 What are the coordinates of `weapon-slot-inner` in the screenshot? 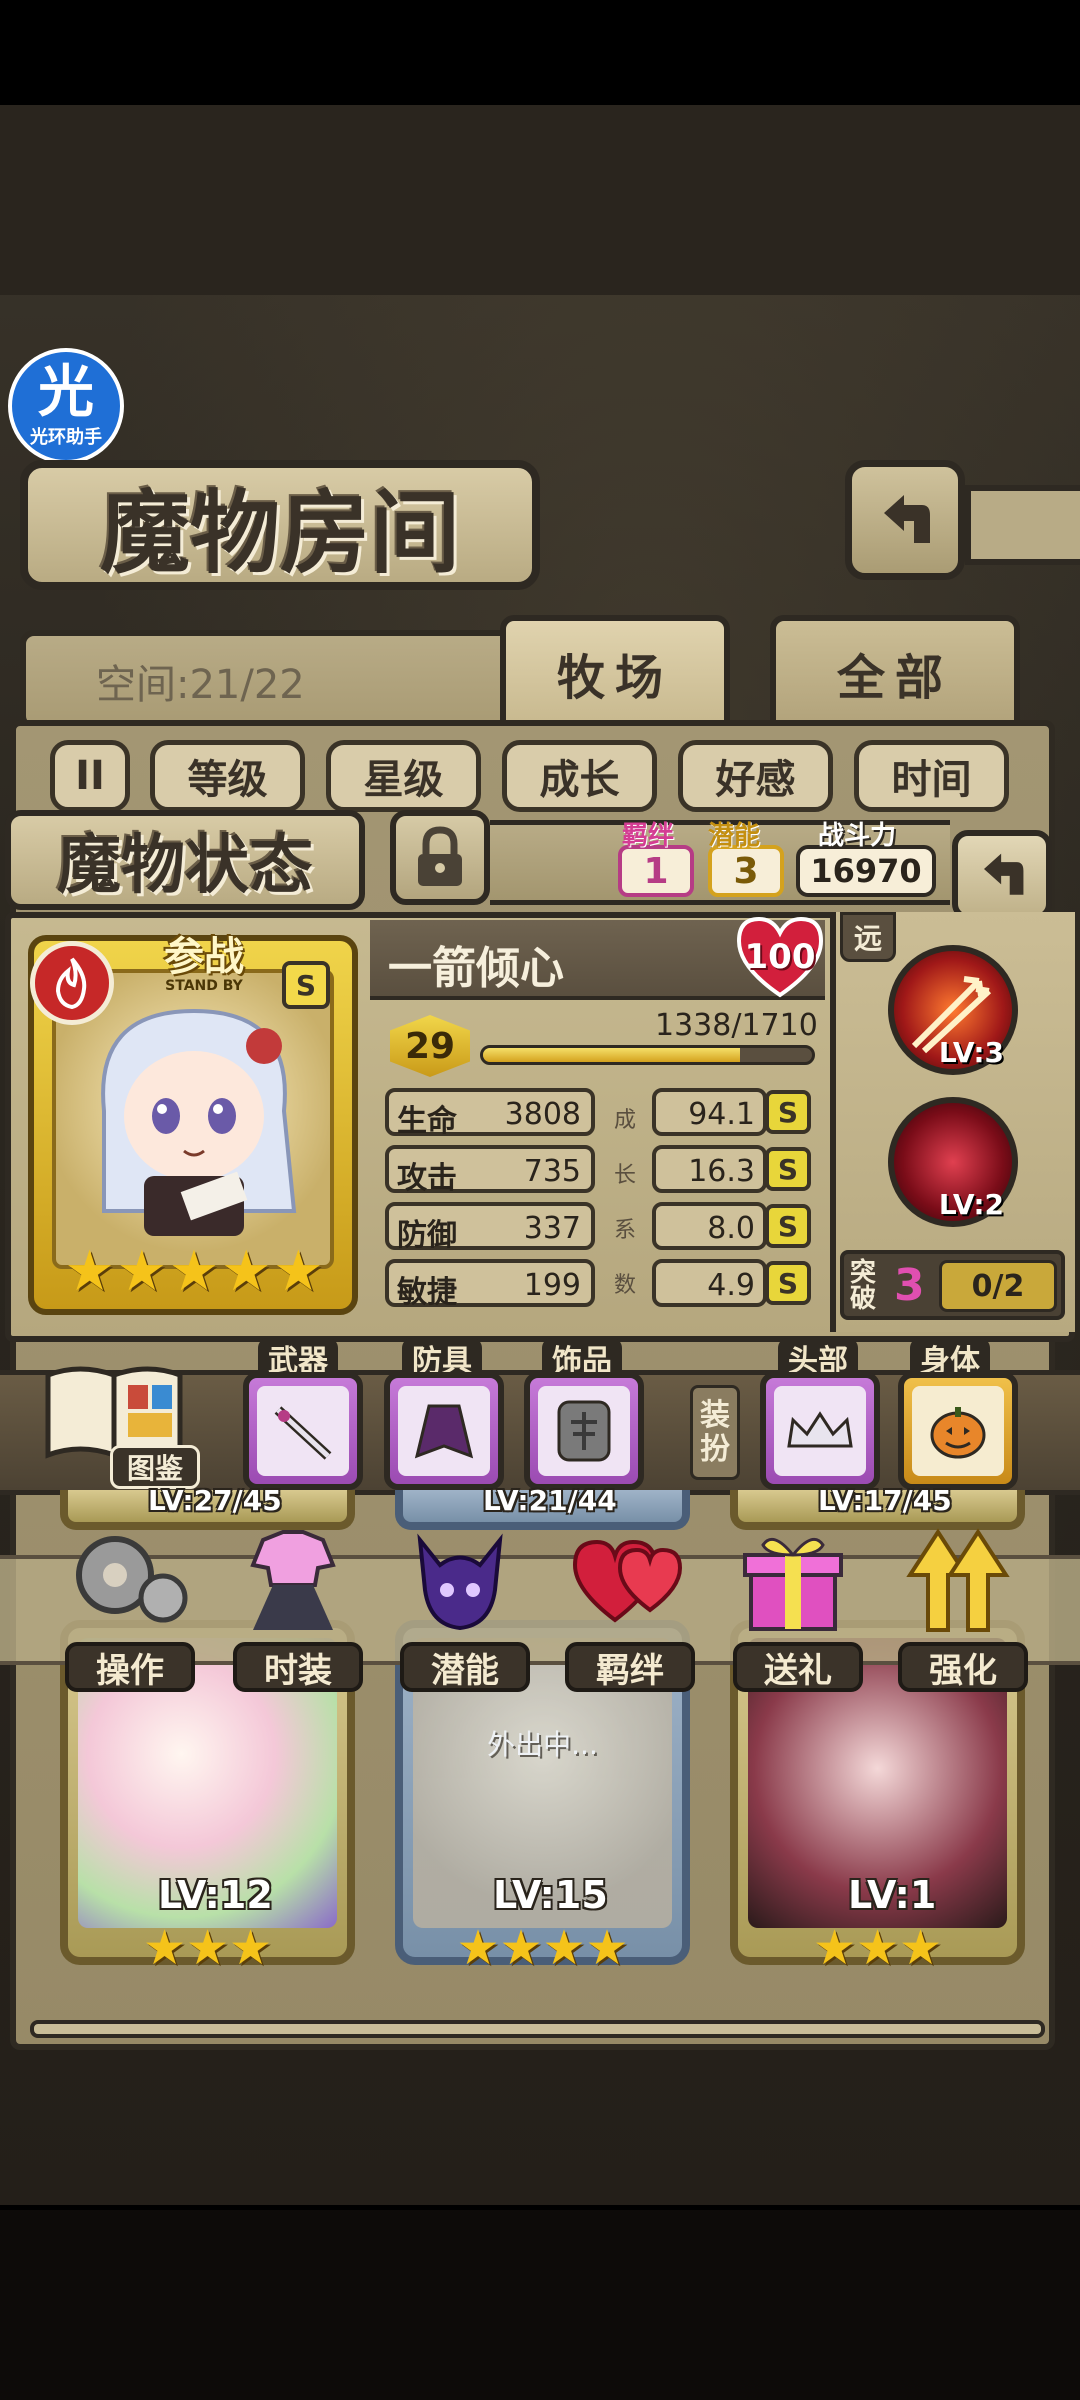 It's located at (303, 1431).